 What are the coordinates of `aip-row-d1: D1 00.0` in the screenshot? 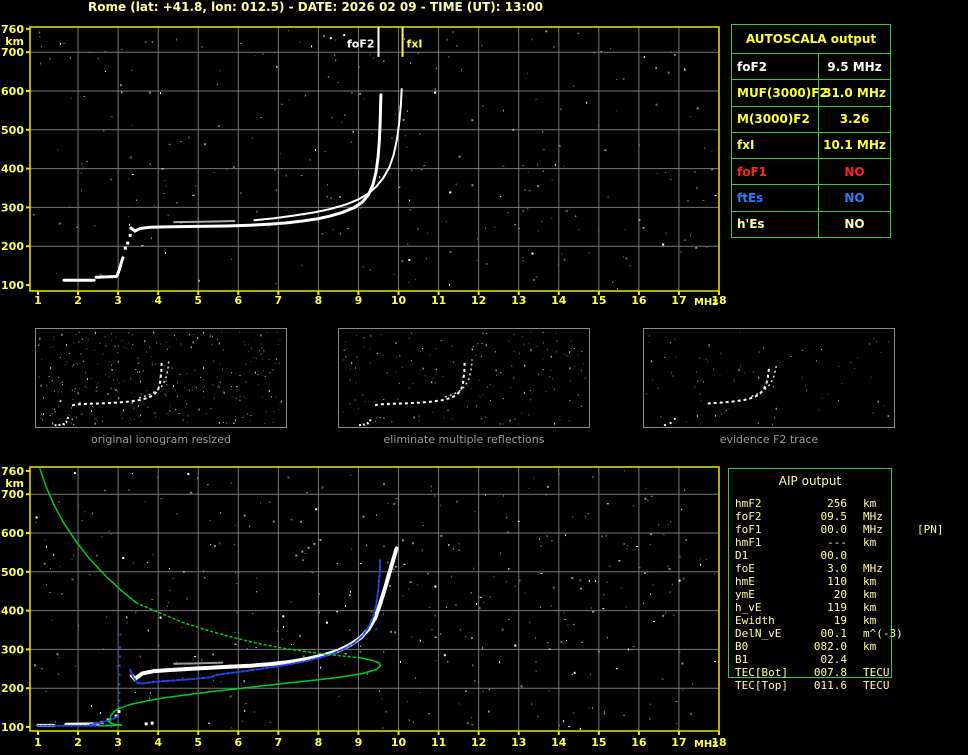 It's located at (848, 555).